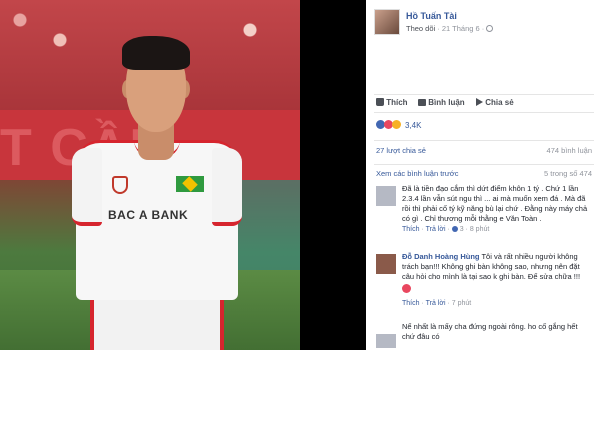  I want to click on reaction-count: 3,4K, so click(413, 125).